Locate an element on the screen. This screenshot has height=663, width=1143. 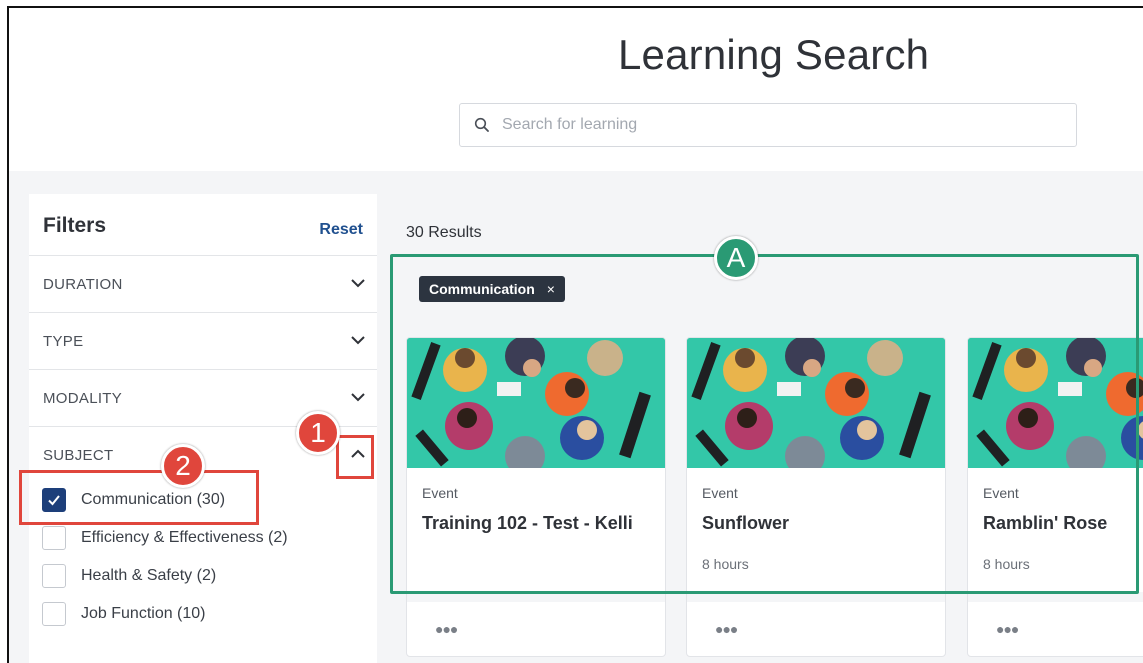
page-title: Learning Search is located at coordinates (774, 54).